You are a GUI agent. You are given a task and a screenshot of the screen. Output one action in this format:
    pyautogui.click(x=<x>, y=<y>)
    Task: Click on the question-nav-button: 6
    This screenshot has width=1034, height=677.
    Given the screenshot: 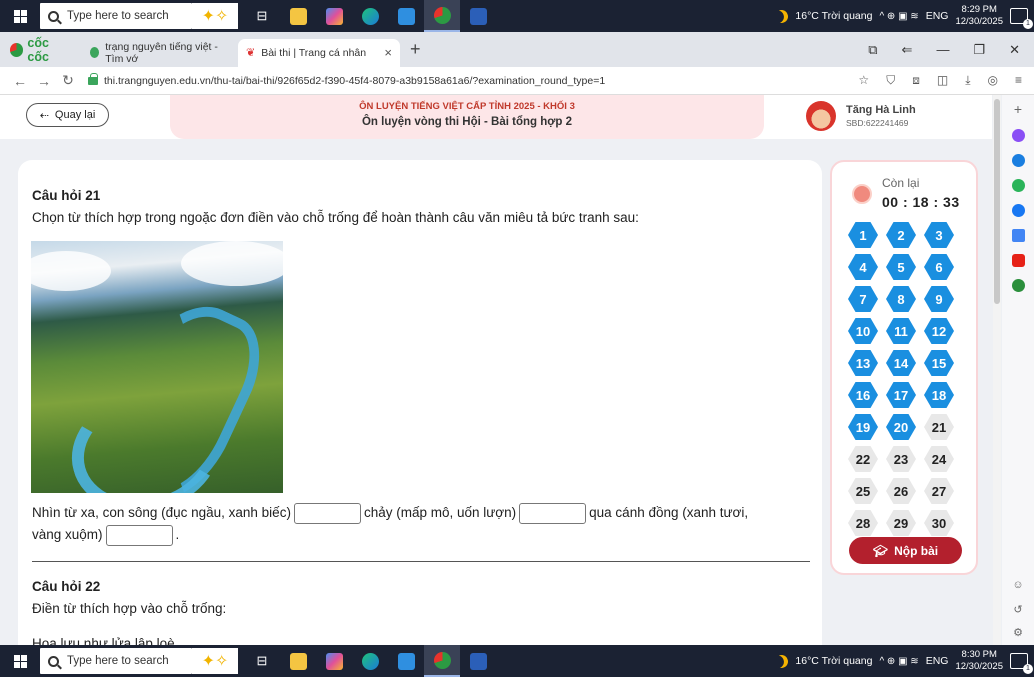 What is the action you would take?
    pyautogui.click(x=939, y=267)
    